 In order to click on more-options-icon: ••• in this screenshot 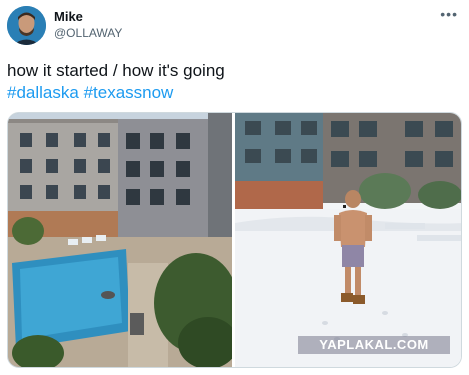, I will do `click(449, 14)`.